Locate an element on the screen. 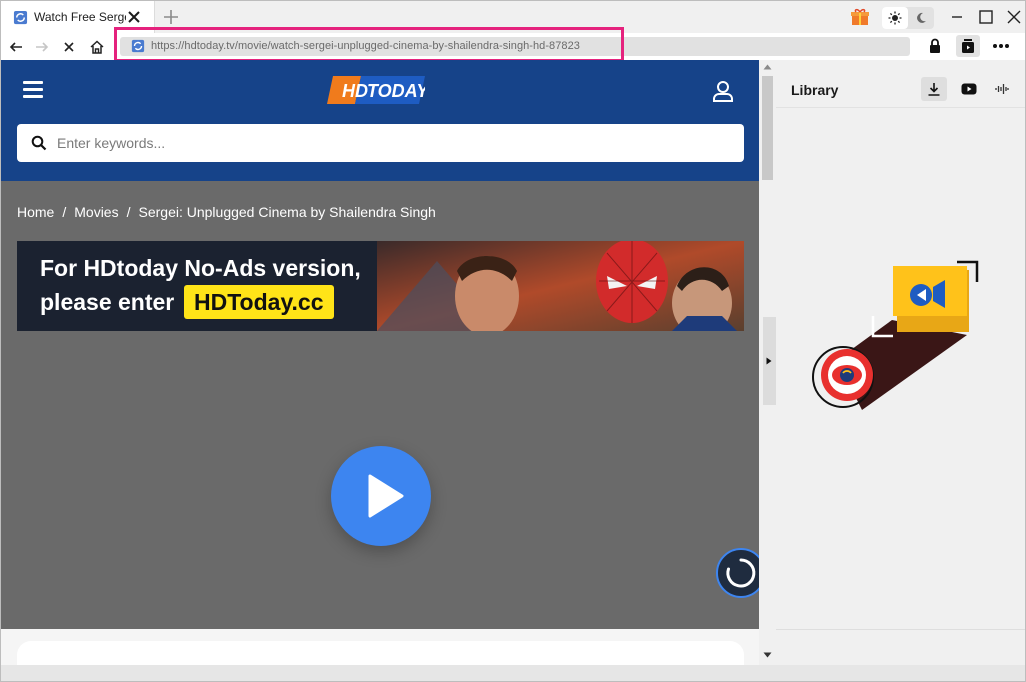 The image size is (1026, 682). breadcrumb-movies: Movies is located at coordinates (96, 212).